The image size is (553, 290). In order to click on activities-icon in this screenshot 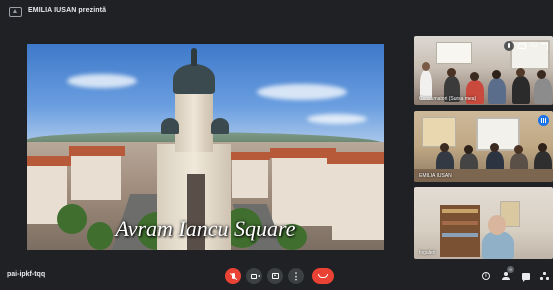, I will do `click(544, 276)`.